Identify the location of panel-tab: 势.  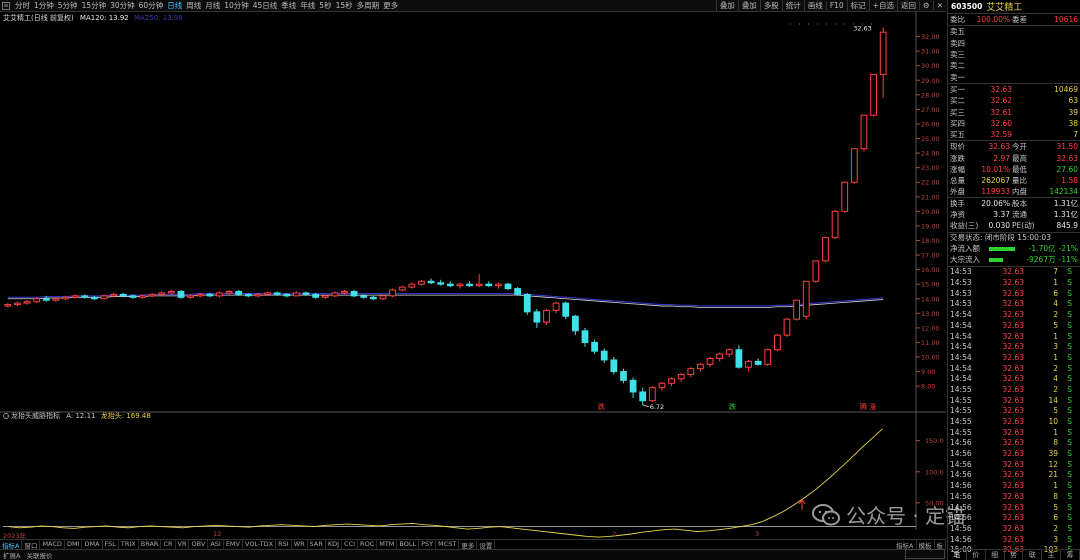
(1014, 555).